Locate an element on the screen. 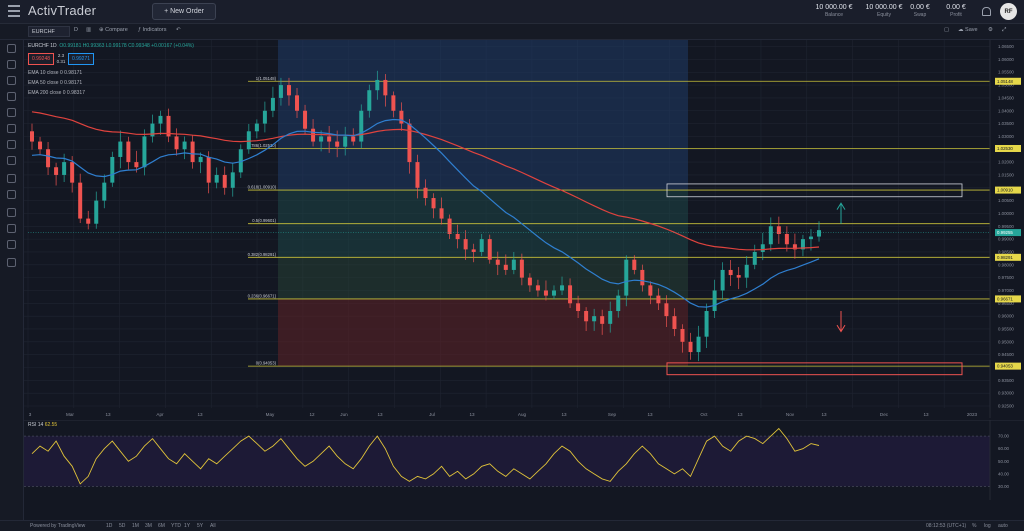 Image resolution: width=1024 pixels, height=531 pixels. swap-value: 0.00 € is located at coordinates (920, 7).